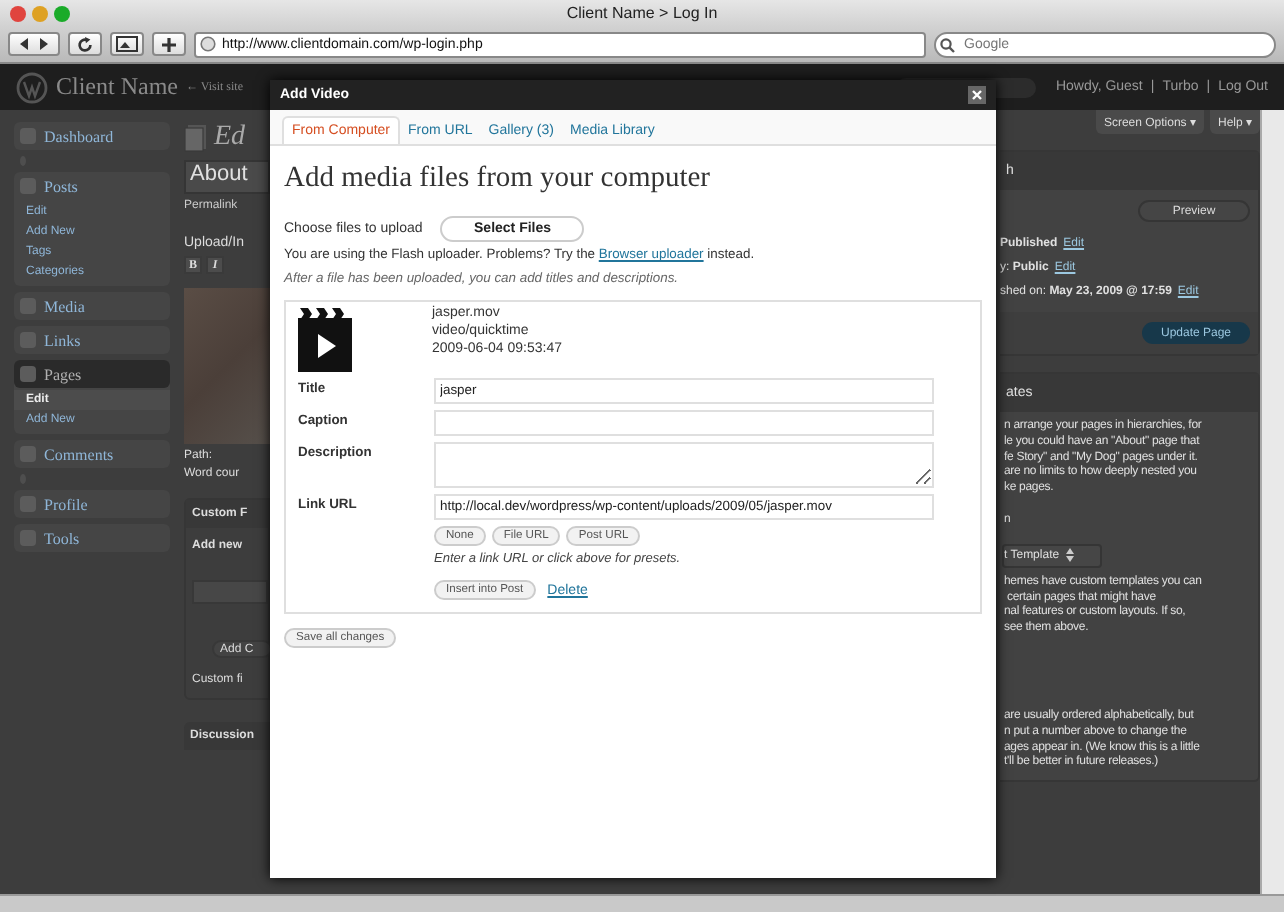 The height and width of the screenshot is (912, 1284). What do you see at coordinates (62, 13) in the screenshot?
I see `zoom-window-icon` at bounding box center [62, 13].